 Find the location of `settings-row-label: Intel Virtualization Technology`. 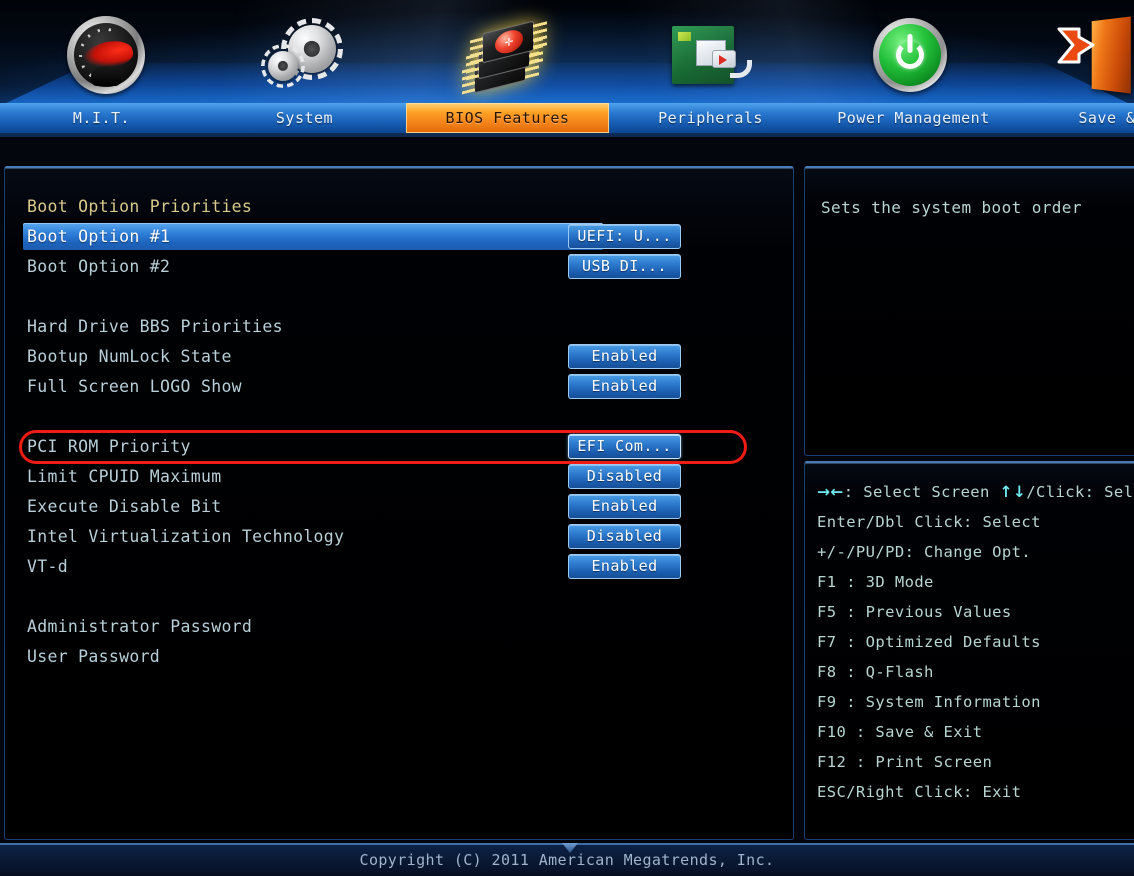

settings-row-label: Intel Virtualization Technology is located at coordinates (186, 536).